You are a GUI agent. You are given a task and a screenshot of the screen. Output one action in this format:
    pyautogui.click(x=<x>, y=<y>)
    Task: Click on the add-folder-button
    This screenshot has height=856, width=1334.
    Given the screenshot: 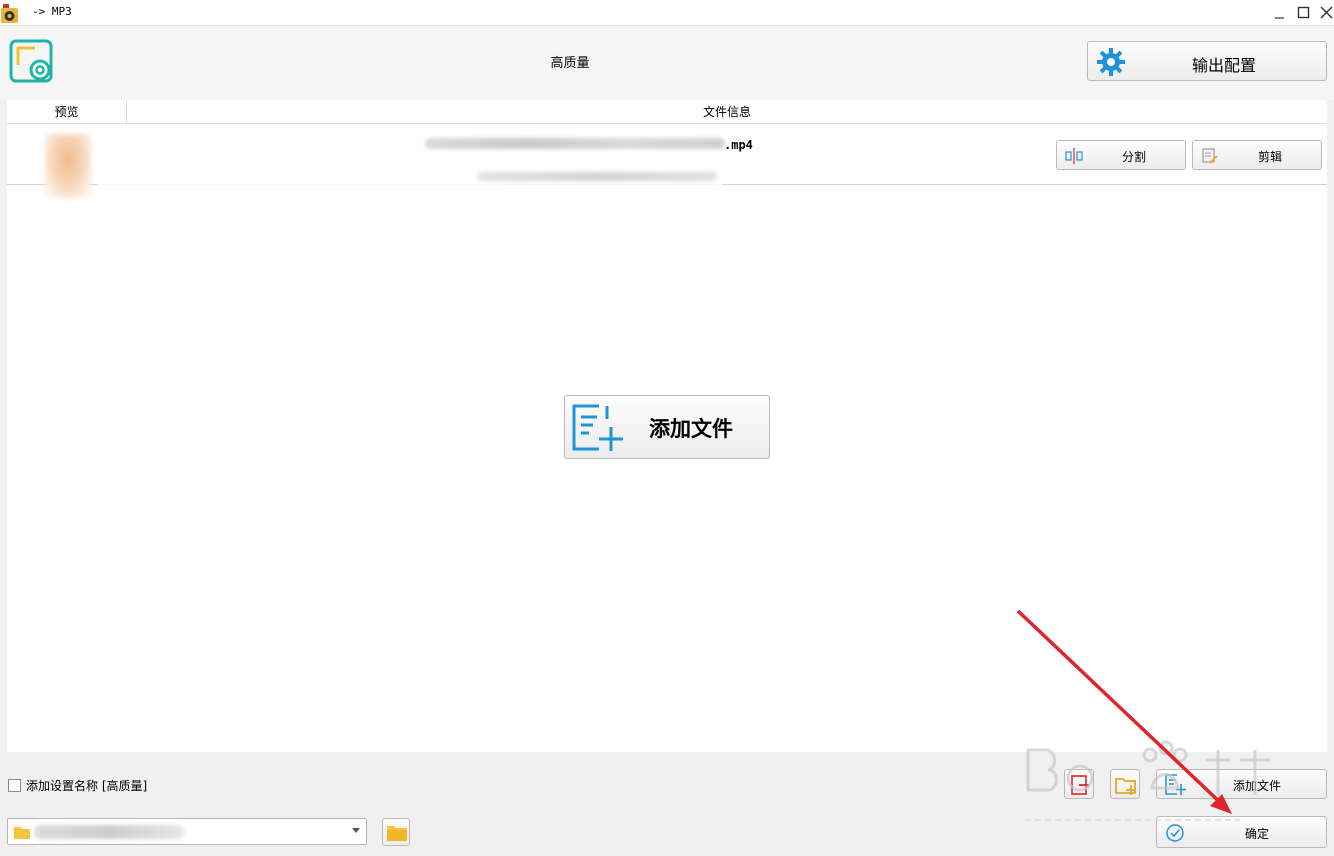 What is the action you would take?
    pyautogui.click(x=1125, y=784)
    